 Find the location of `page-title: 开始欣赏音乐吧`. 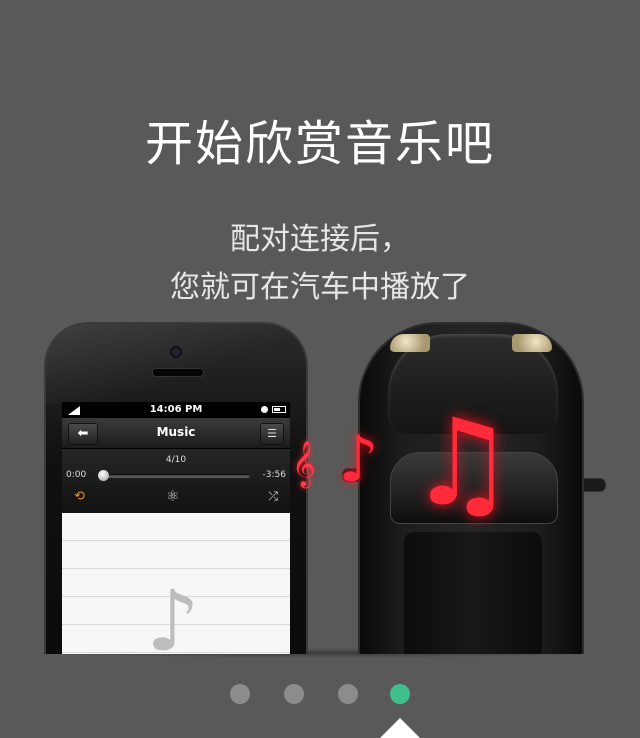

page-title: 开始欣赏音乐吧 is located at coordinates (319, 144).